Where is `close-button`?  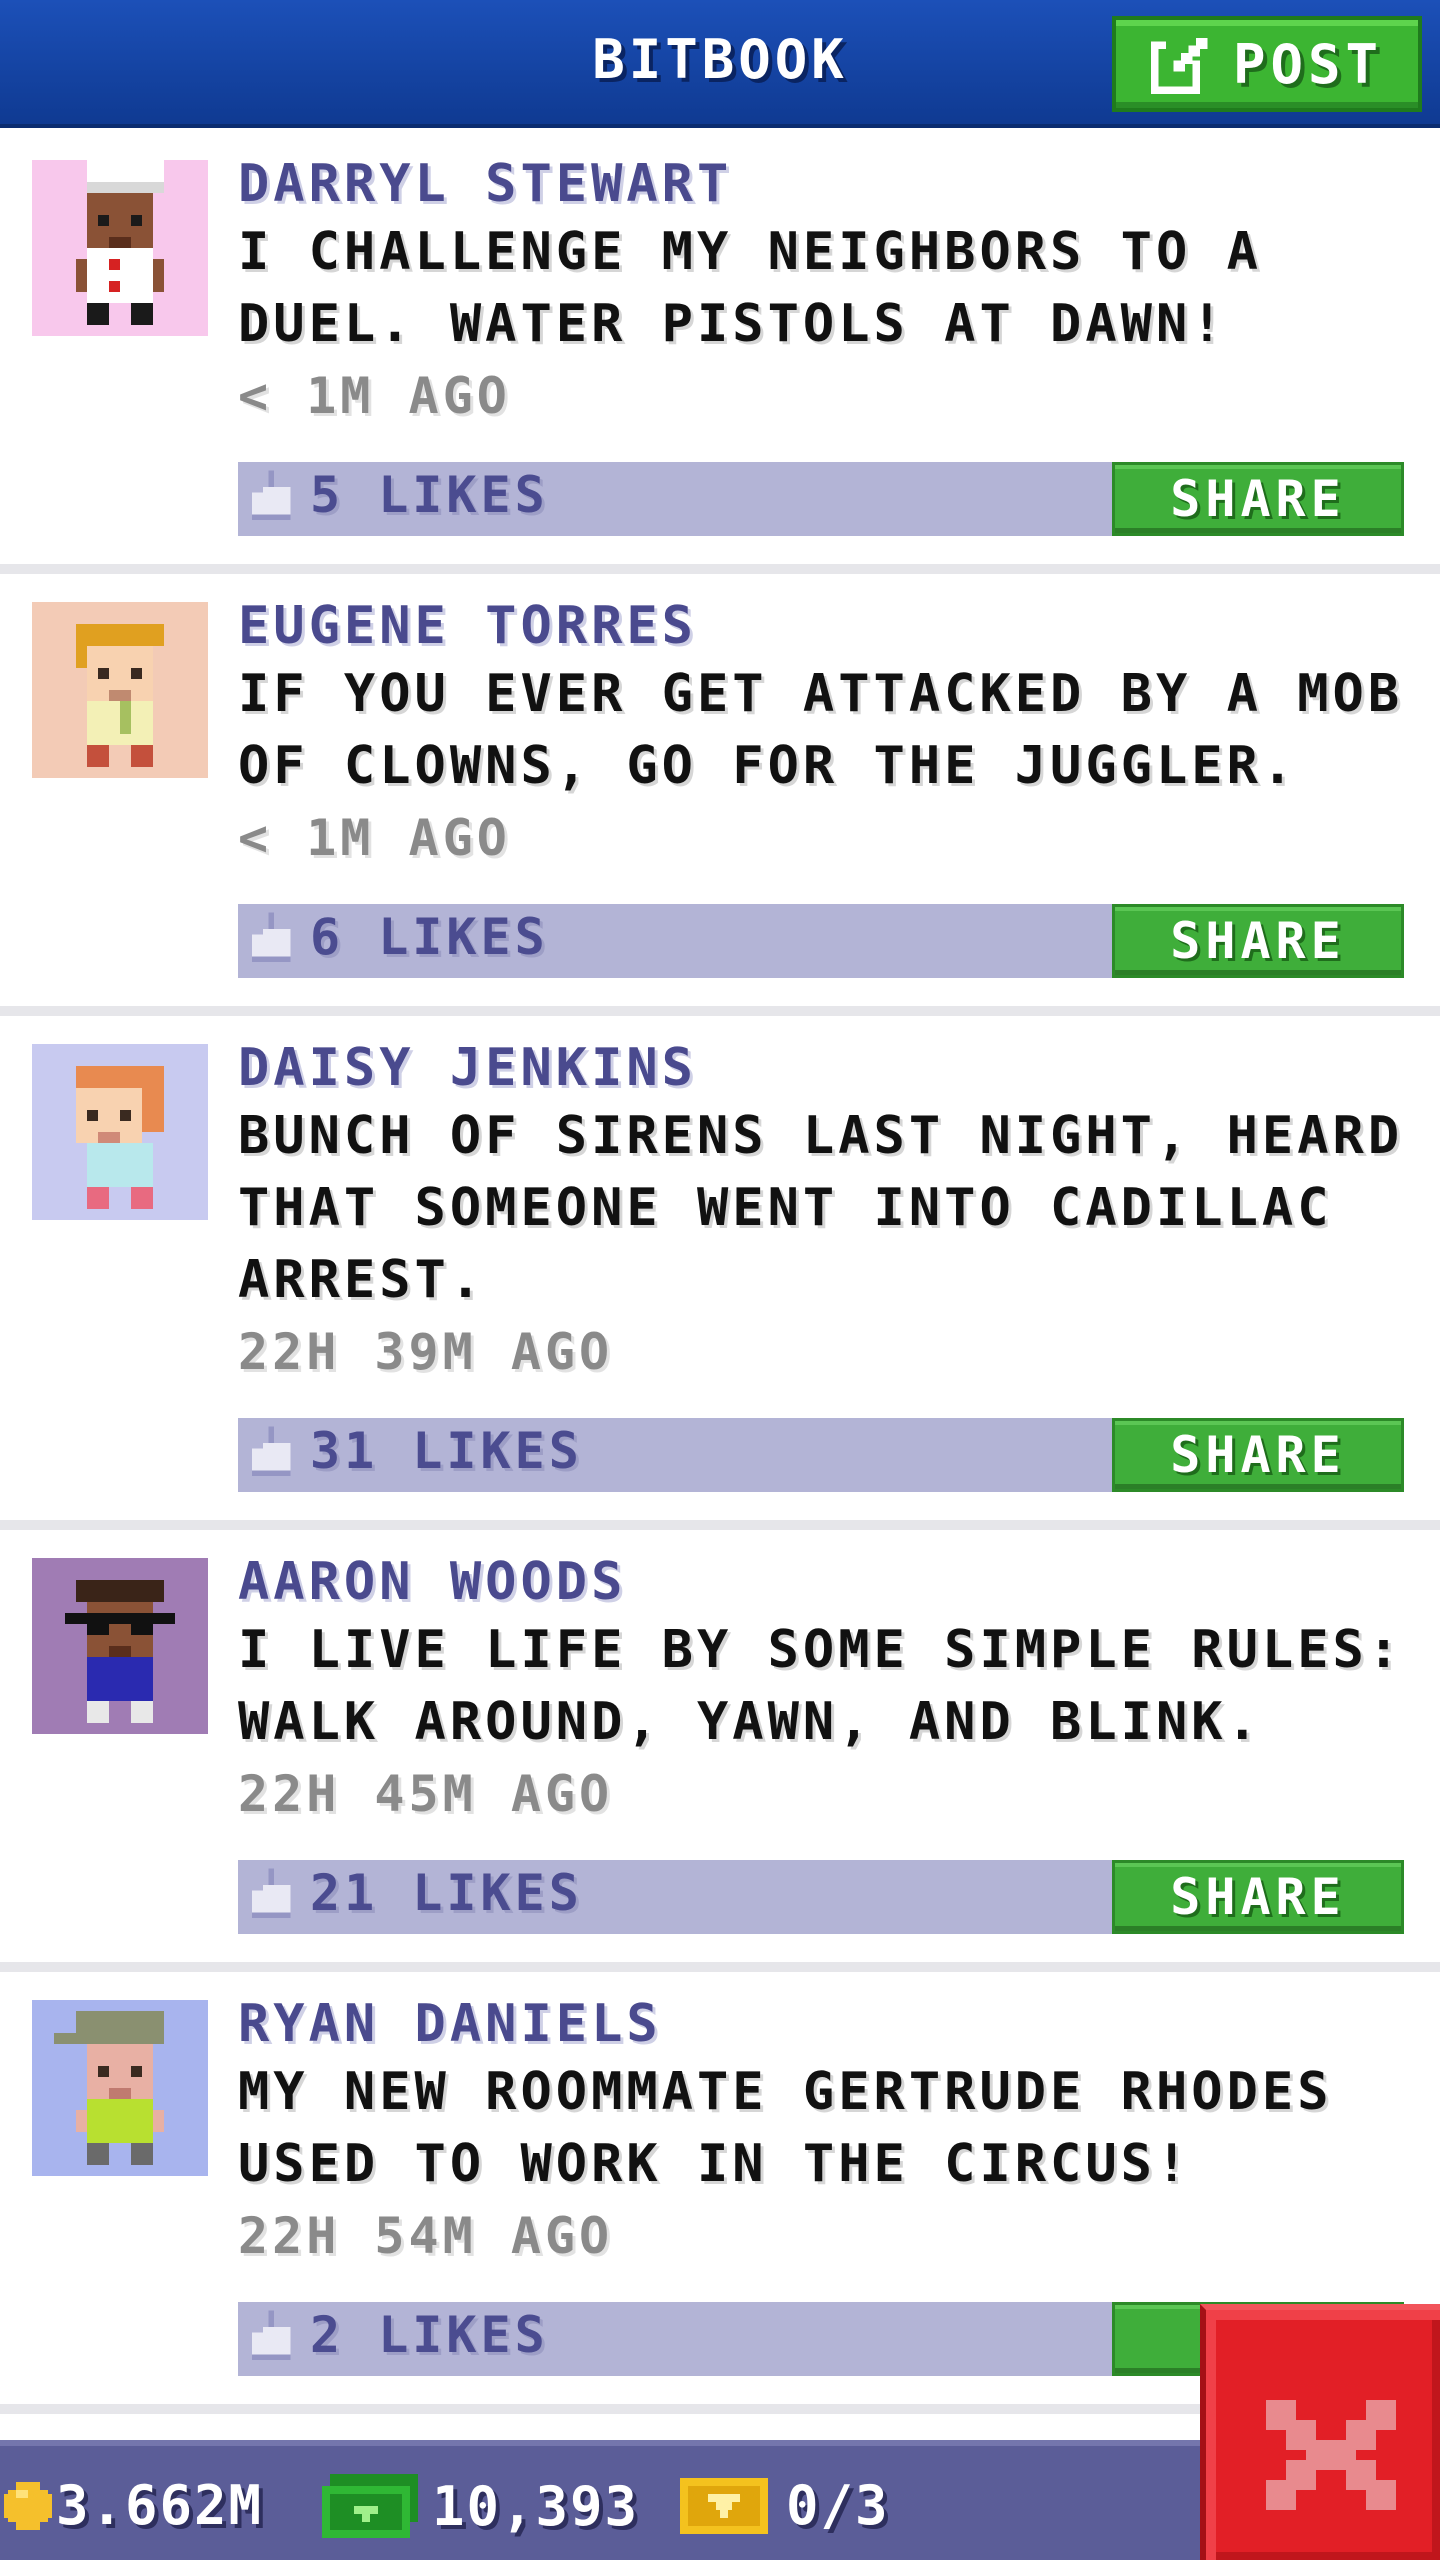 close-button is located at coordinates (1320, 2432).